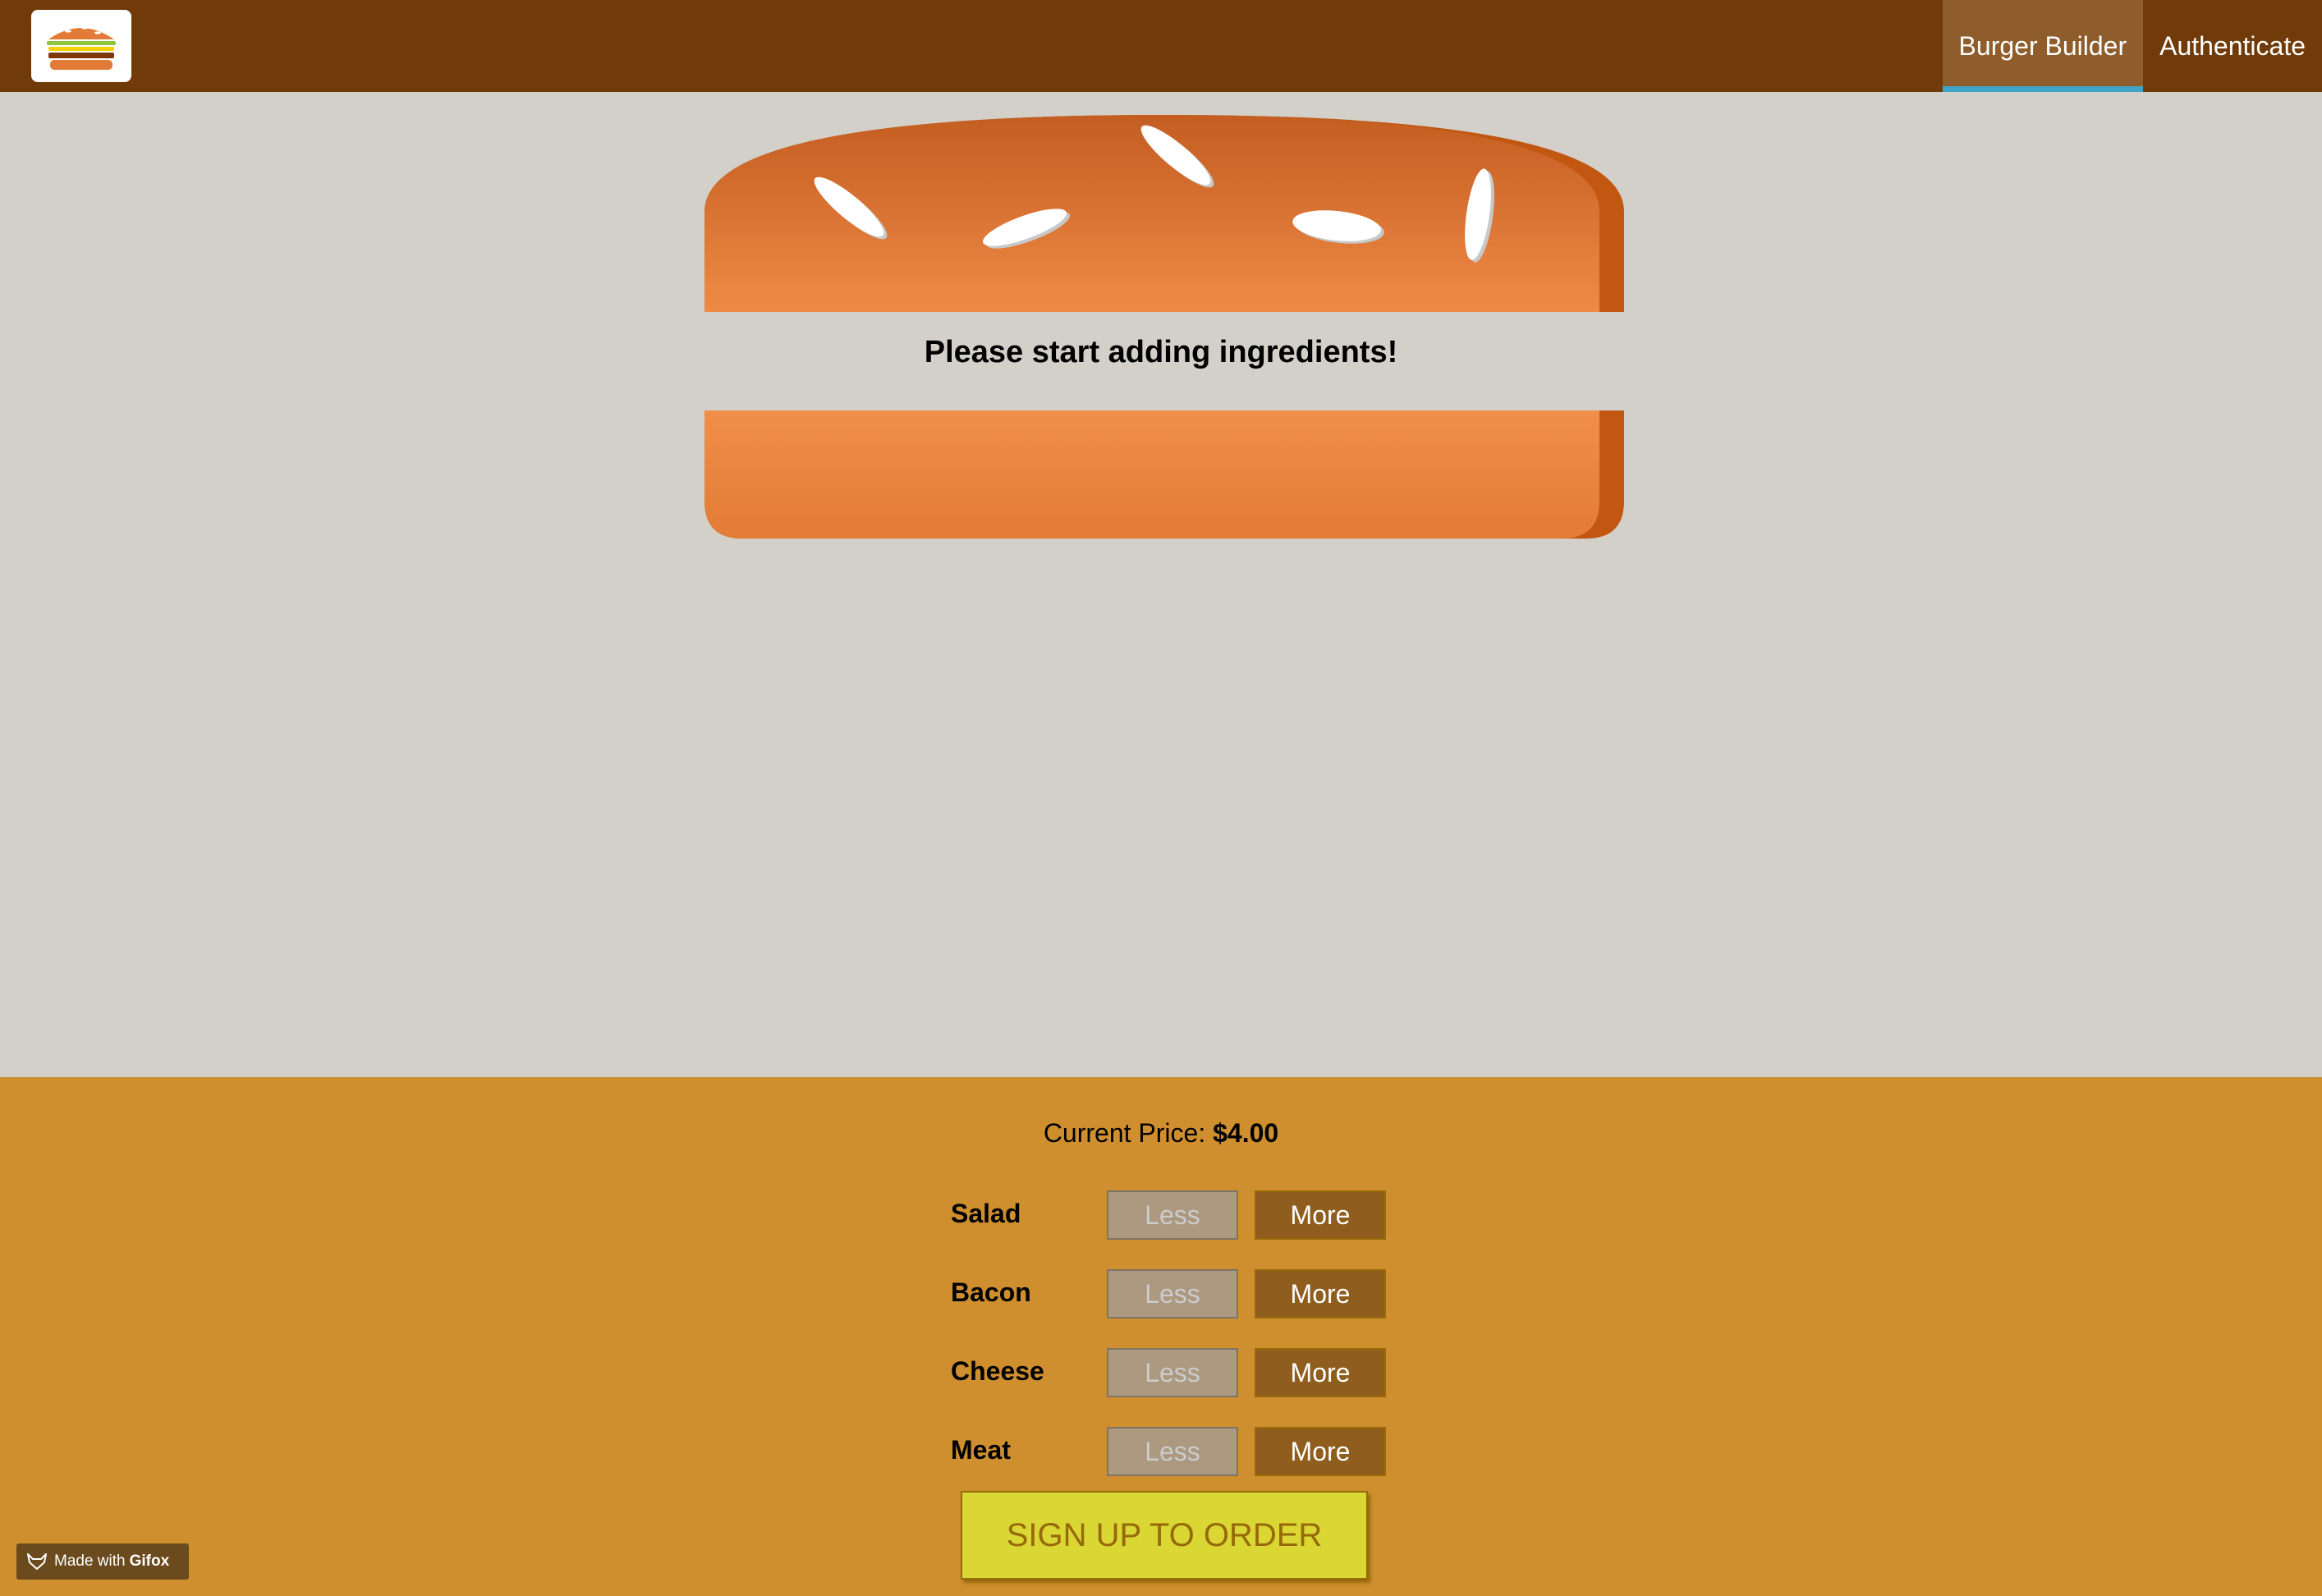  Describe the element at coordinates (997, 1371) in the screenshot. I see `ingredient-label: Cheese` at that location.